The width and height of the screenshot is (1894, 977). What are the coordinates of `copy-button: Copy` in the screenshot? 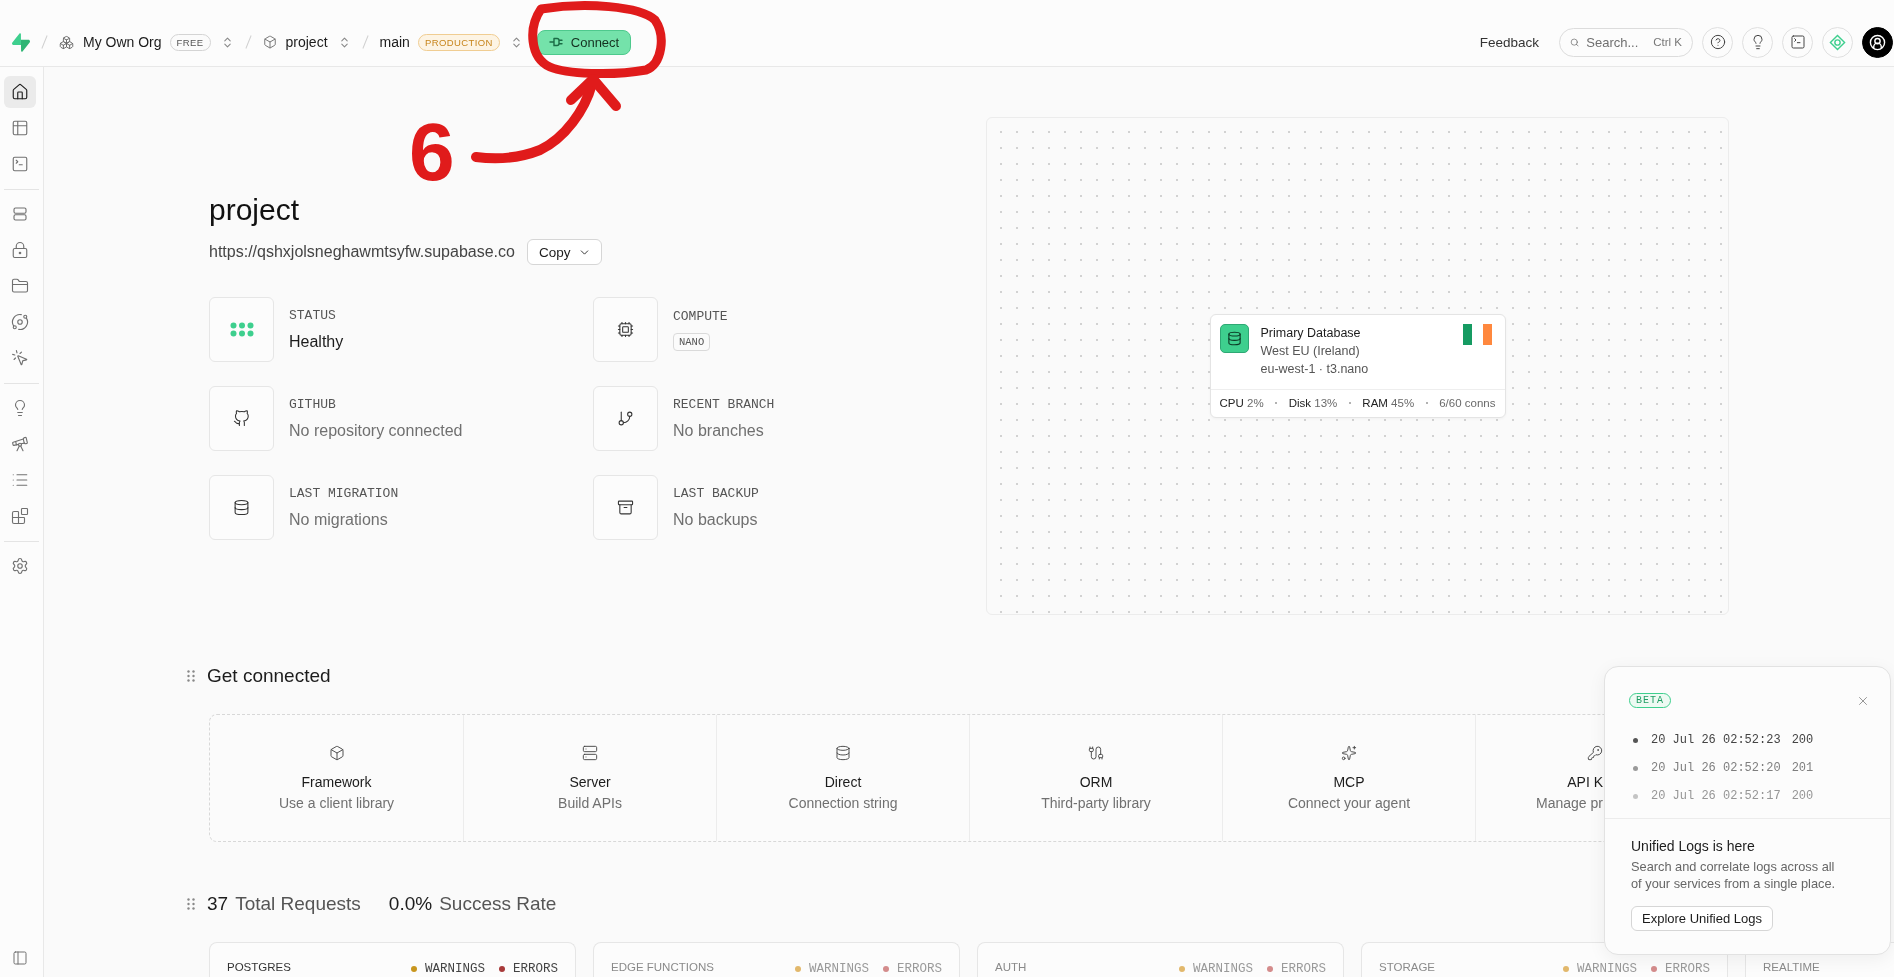 It's located at (564, 252).